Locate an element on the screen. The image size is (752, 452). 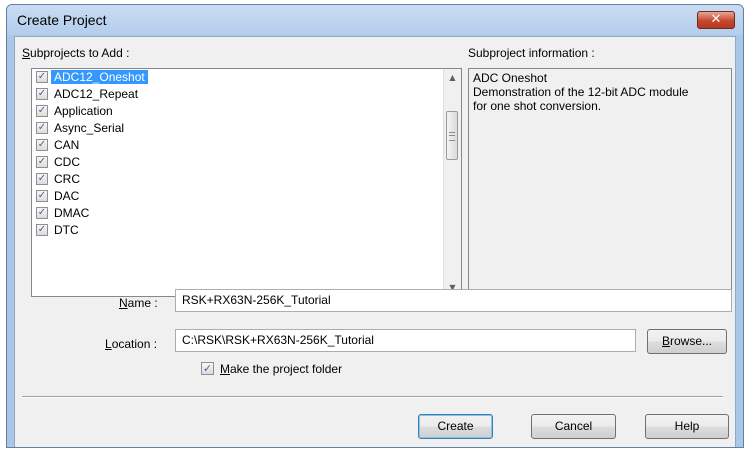
list-item: ✓ Async_Serial is located at coordinates (246, 128).